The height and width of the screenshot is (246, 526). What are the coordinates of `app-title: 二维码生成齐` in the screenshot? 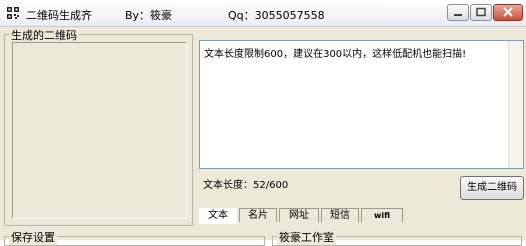 It's located at (59, 15).